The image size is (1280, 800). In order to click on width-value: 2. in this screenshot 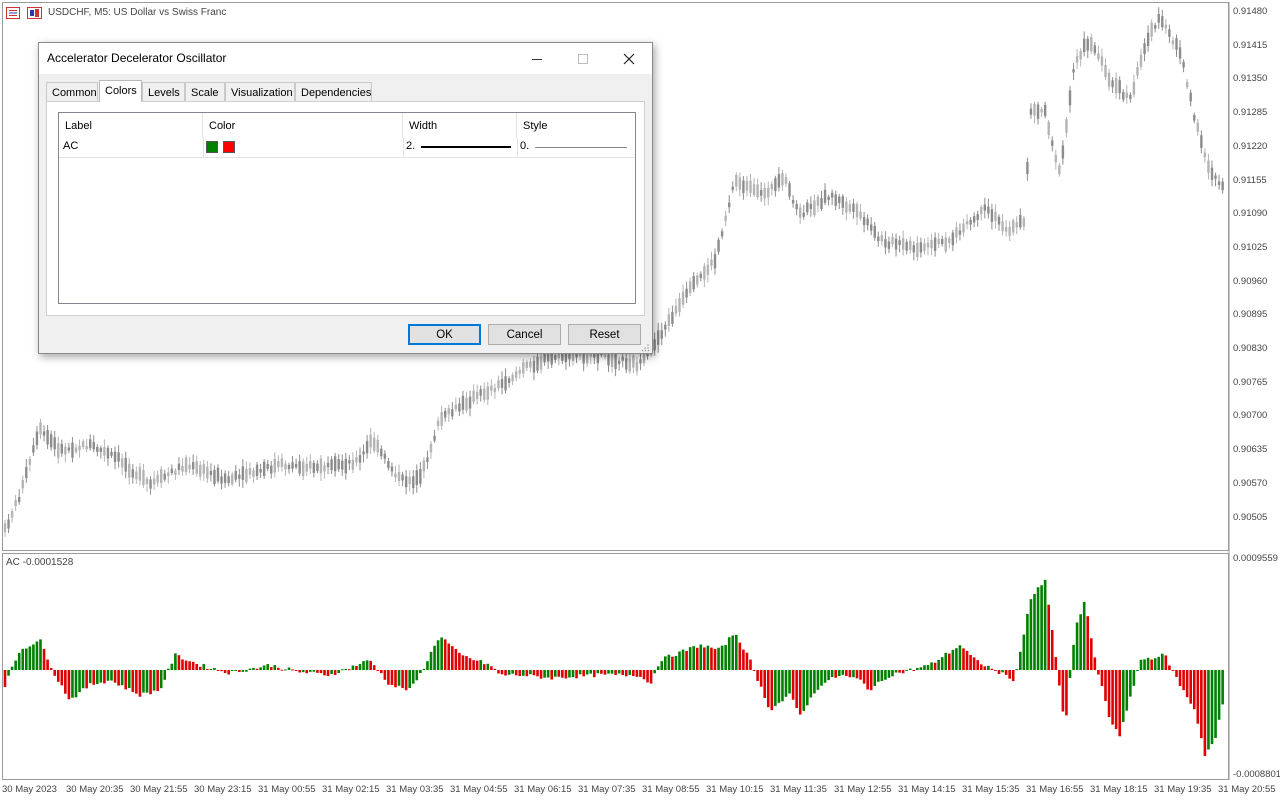, I will do `click(410, 146)`.